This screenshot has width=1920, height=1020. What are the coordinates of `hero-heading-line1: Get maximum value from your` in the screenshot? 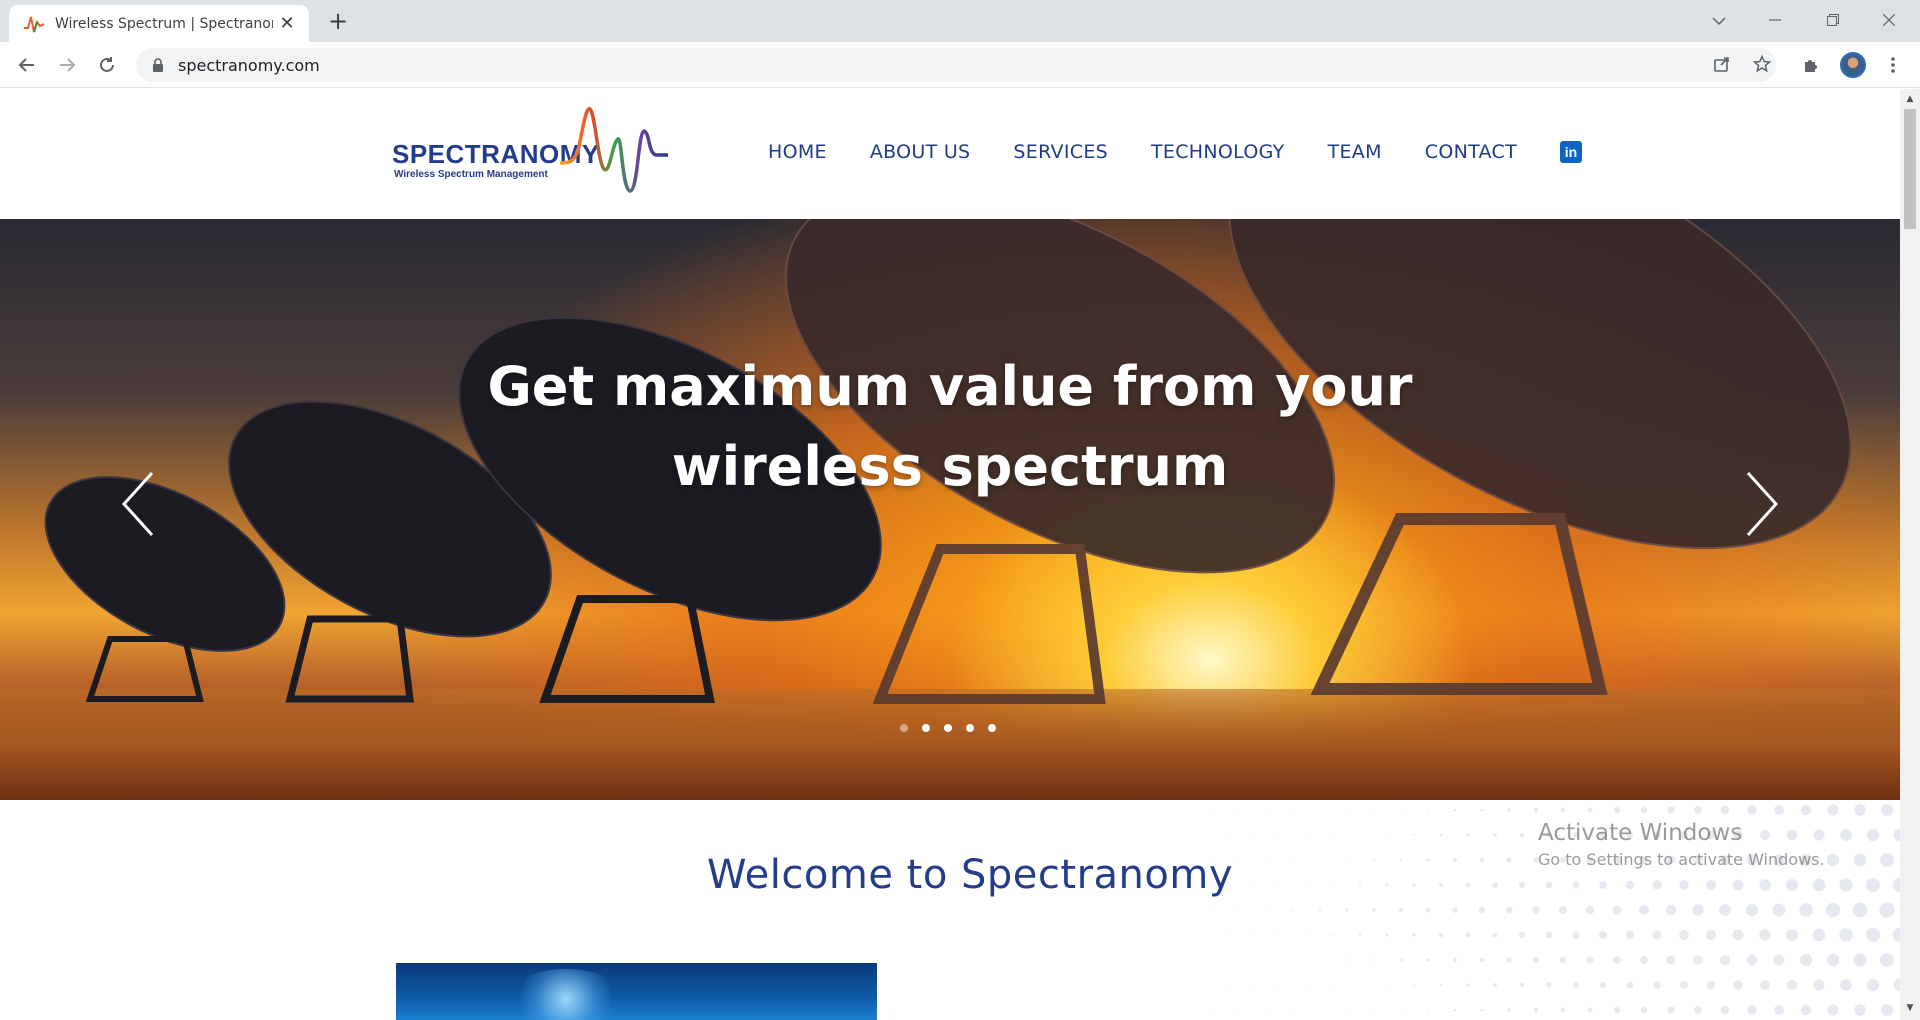 It's located at (950, 386).